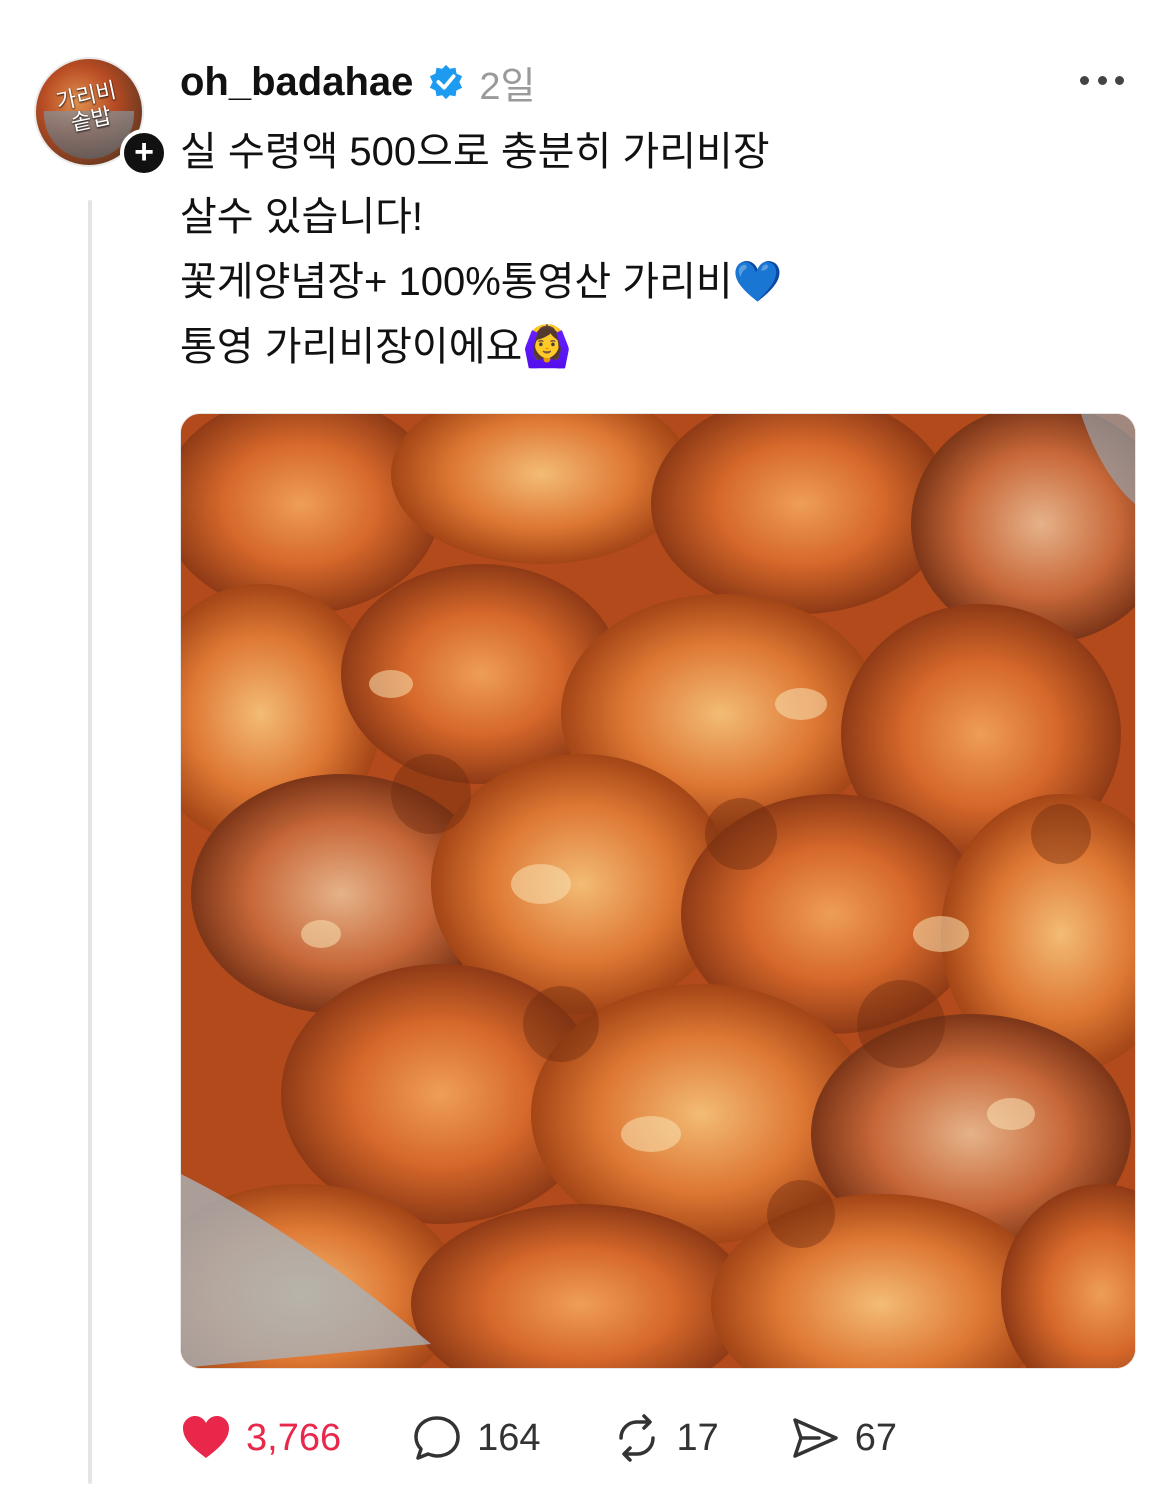  What do you see at coordinates (302, 217) in the screenshot?
I see `post-text-line: 살수 있습니다!` at bounding box center [302, 217].